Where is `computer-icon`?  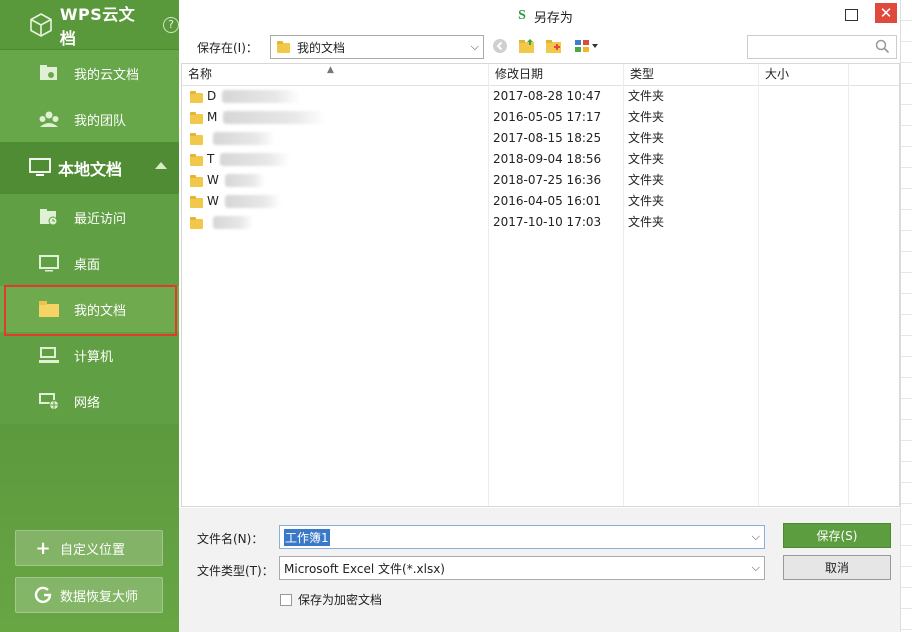
computer-icon is located at coordinates (49, 355).